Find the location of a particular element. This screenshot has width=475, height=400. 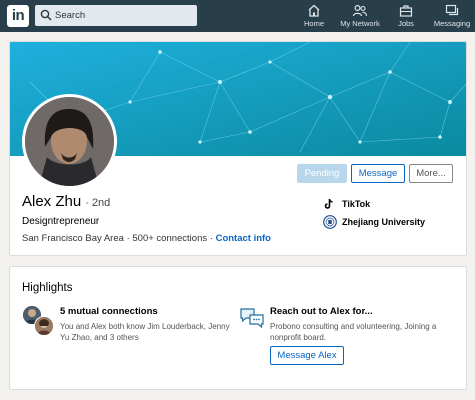

nav-jobs: Jobs is located at coordinates (406, 17).